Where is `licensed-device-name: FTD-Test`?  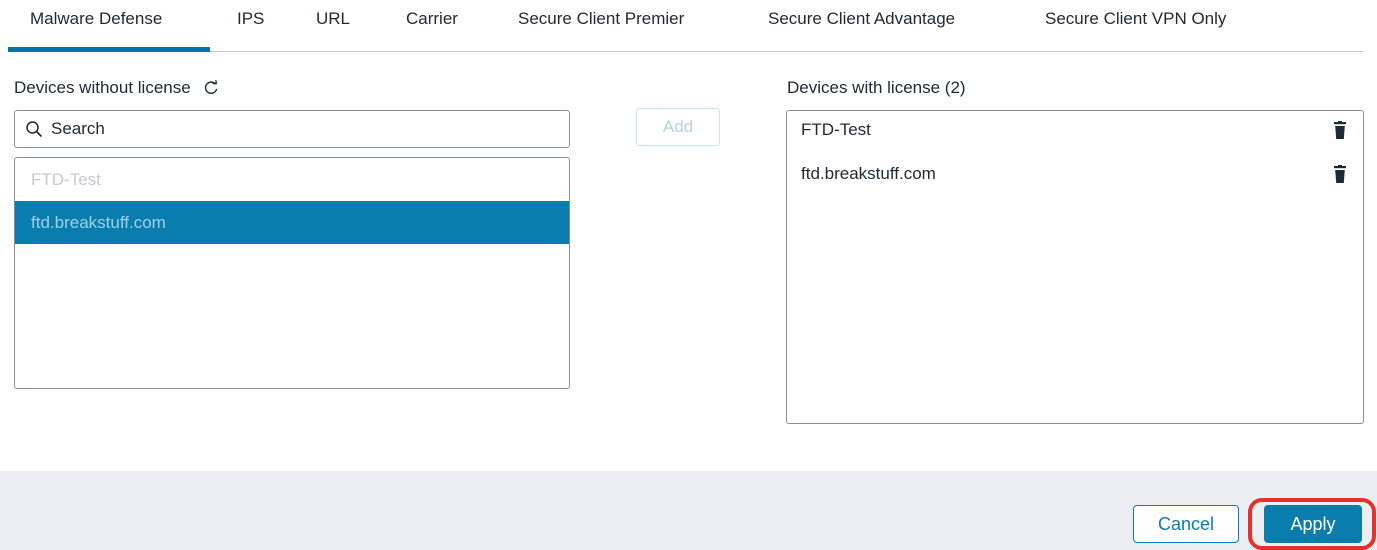
licensed-device-name: FTD-Test is located at coordinates (836, 129).